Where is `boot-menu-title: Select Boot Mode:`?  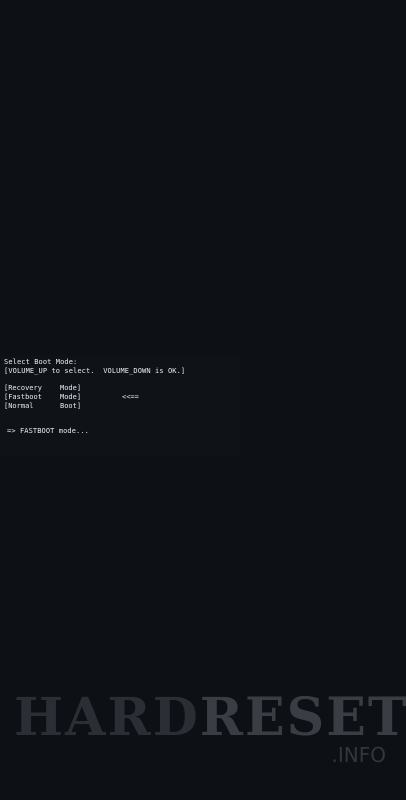 boot-menu-title: Select Boot Mode: is located at coordinates (41, 362).